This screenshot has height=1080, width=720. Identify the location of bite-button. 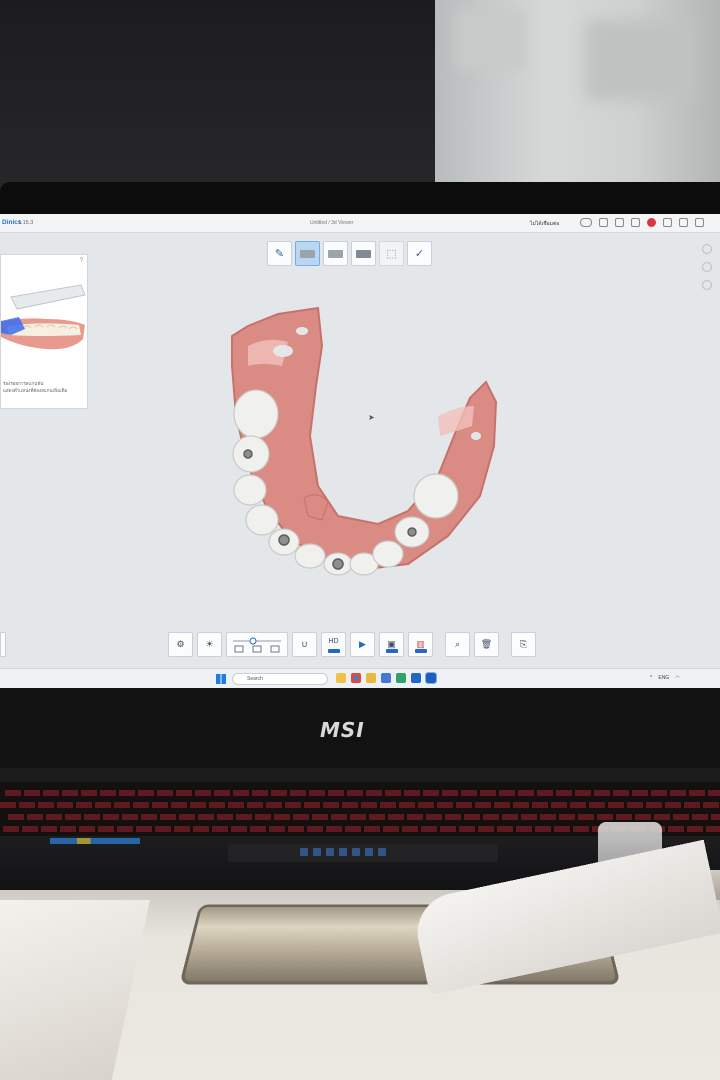
(363, 253).